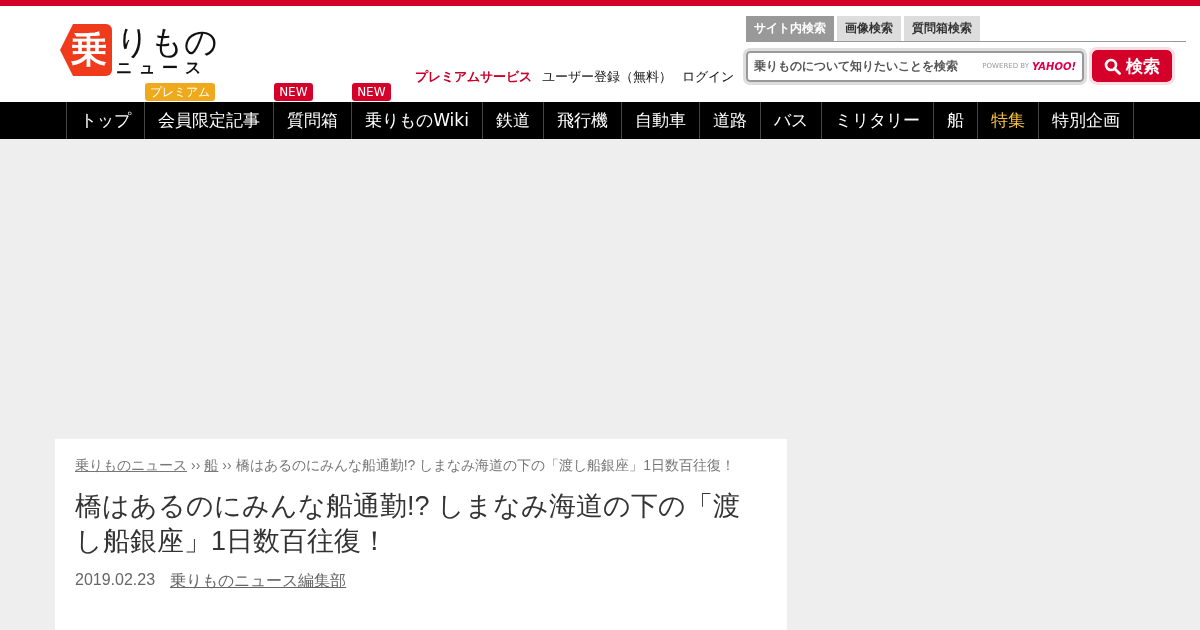  Describe the element at coordinates (869, 28) in the screenshot. I see `search-tab: 画像検索` at that location.